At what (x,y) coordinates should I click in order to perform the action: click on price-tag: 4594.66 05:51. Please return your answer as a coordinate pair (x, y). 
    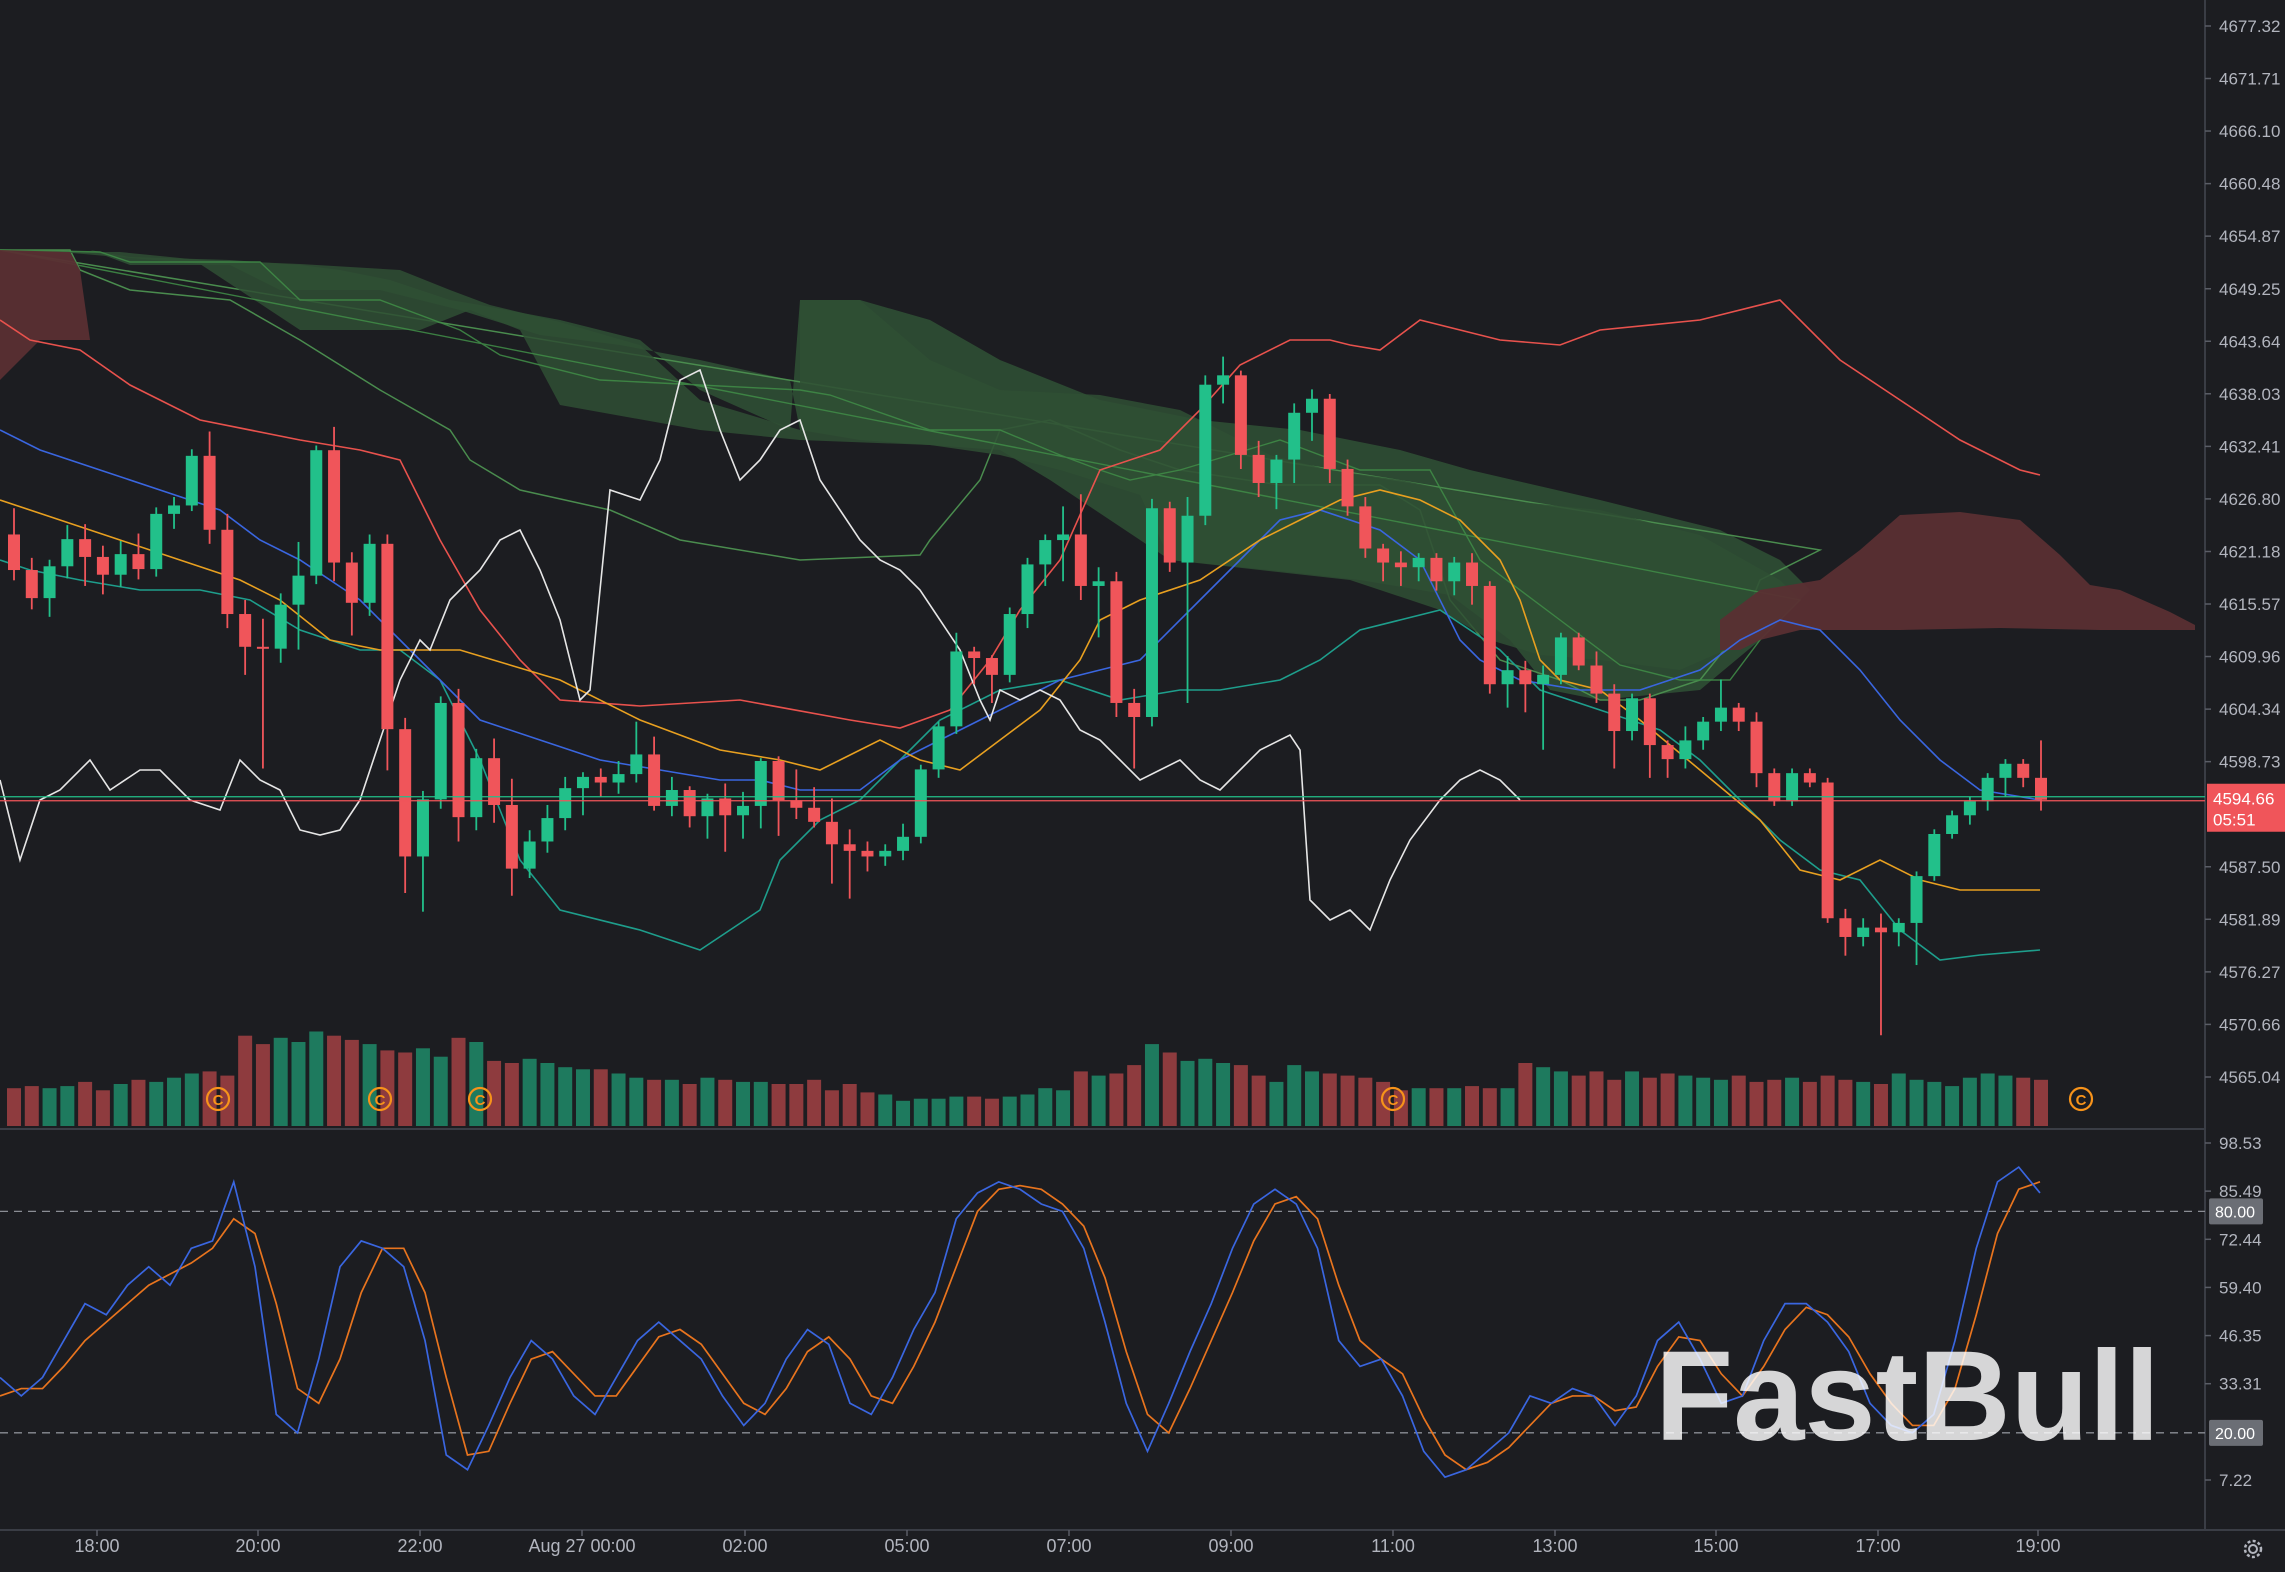
    Looking at the image, I should click on (2246, 807).